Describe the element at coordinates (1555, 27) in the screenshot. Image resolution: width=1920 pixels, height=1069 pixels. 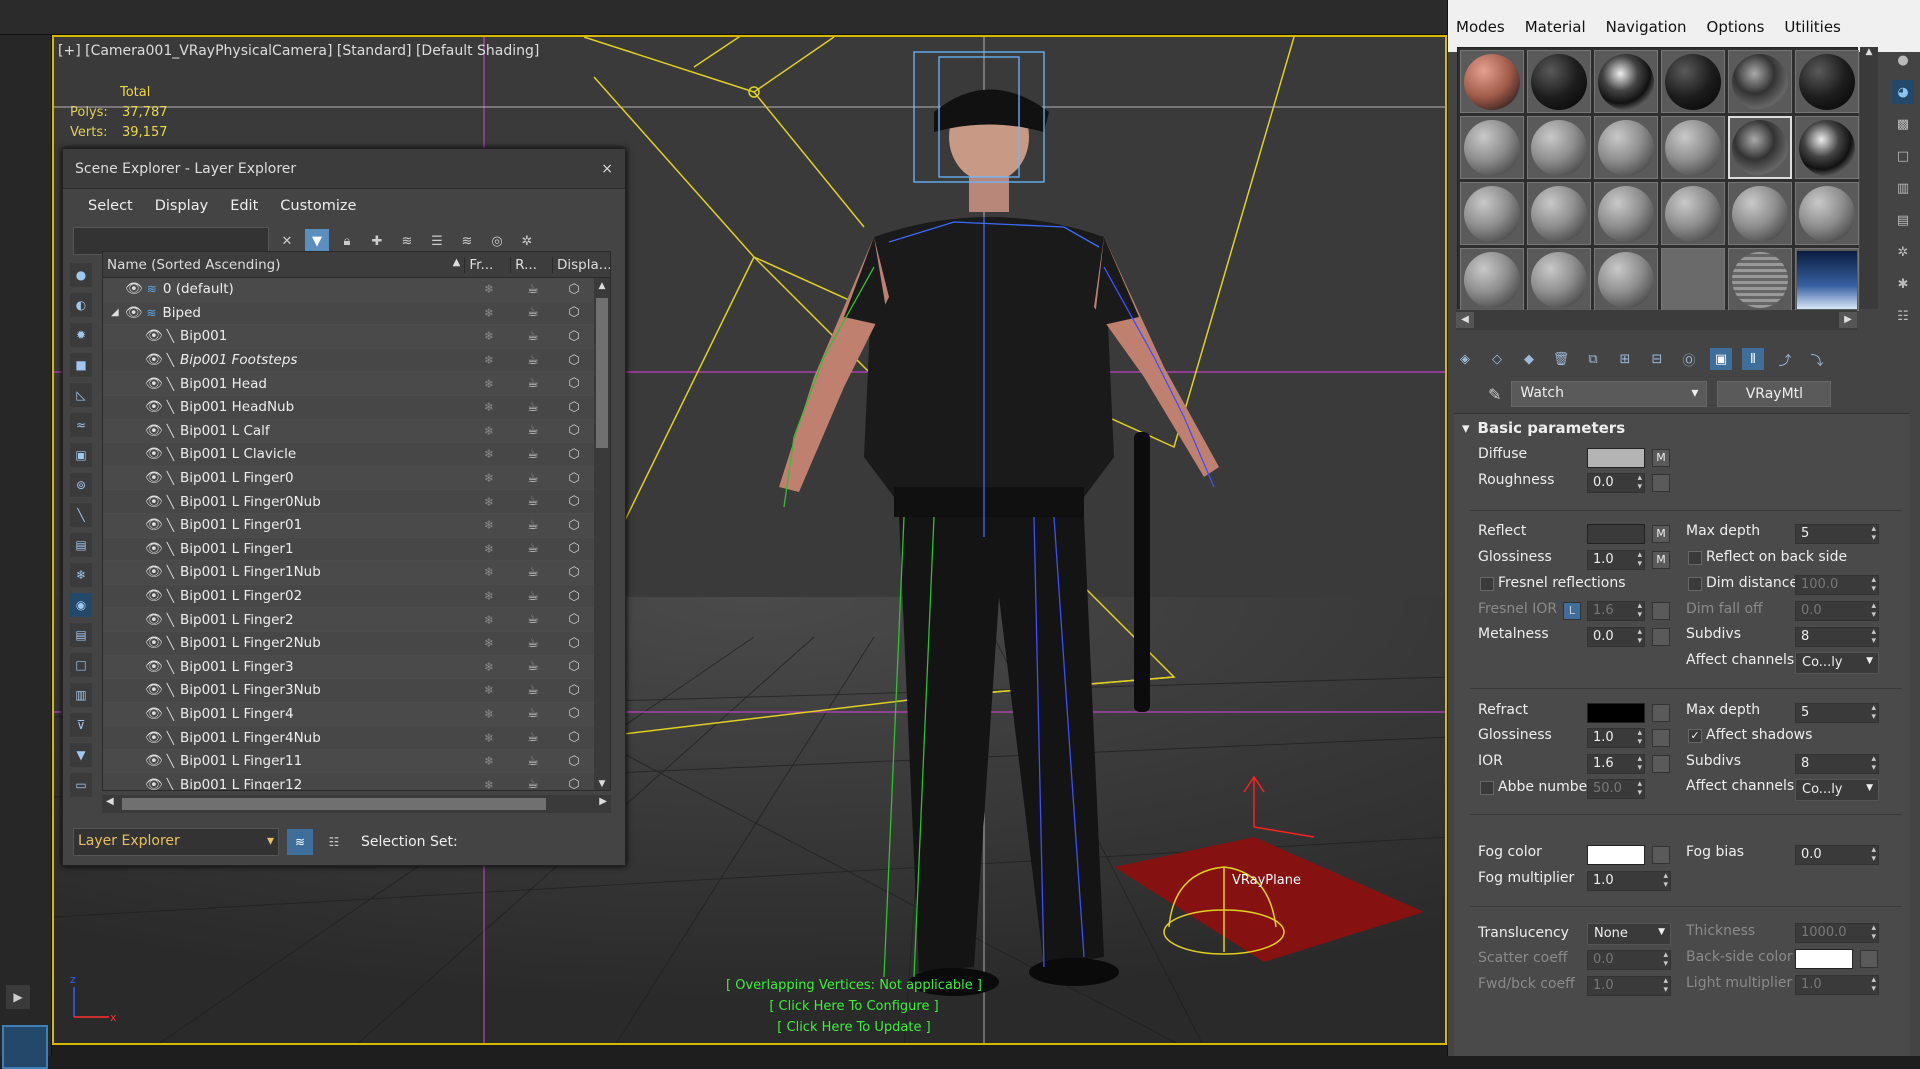
I see `menu-material: Material` at that location.